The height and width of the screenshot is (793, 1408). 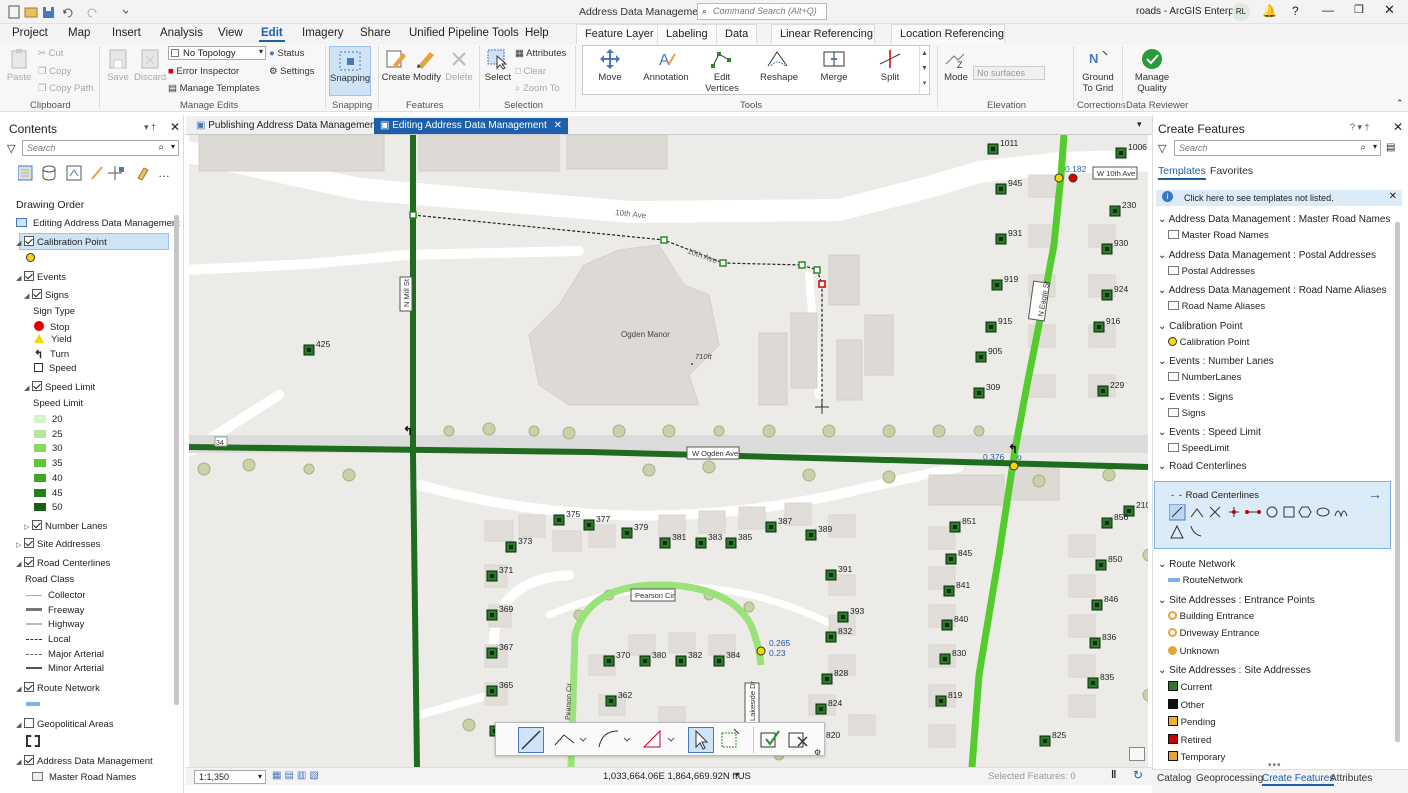 What do you see at coordinates (65, 526) in the screenshot?
I see `layer-number-lanes: ▷ Number Lanes` at bounding box center [65, 526].